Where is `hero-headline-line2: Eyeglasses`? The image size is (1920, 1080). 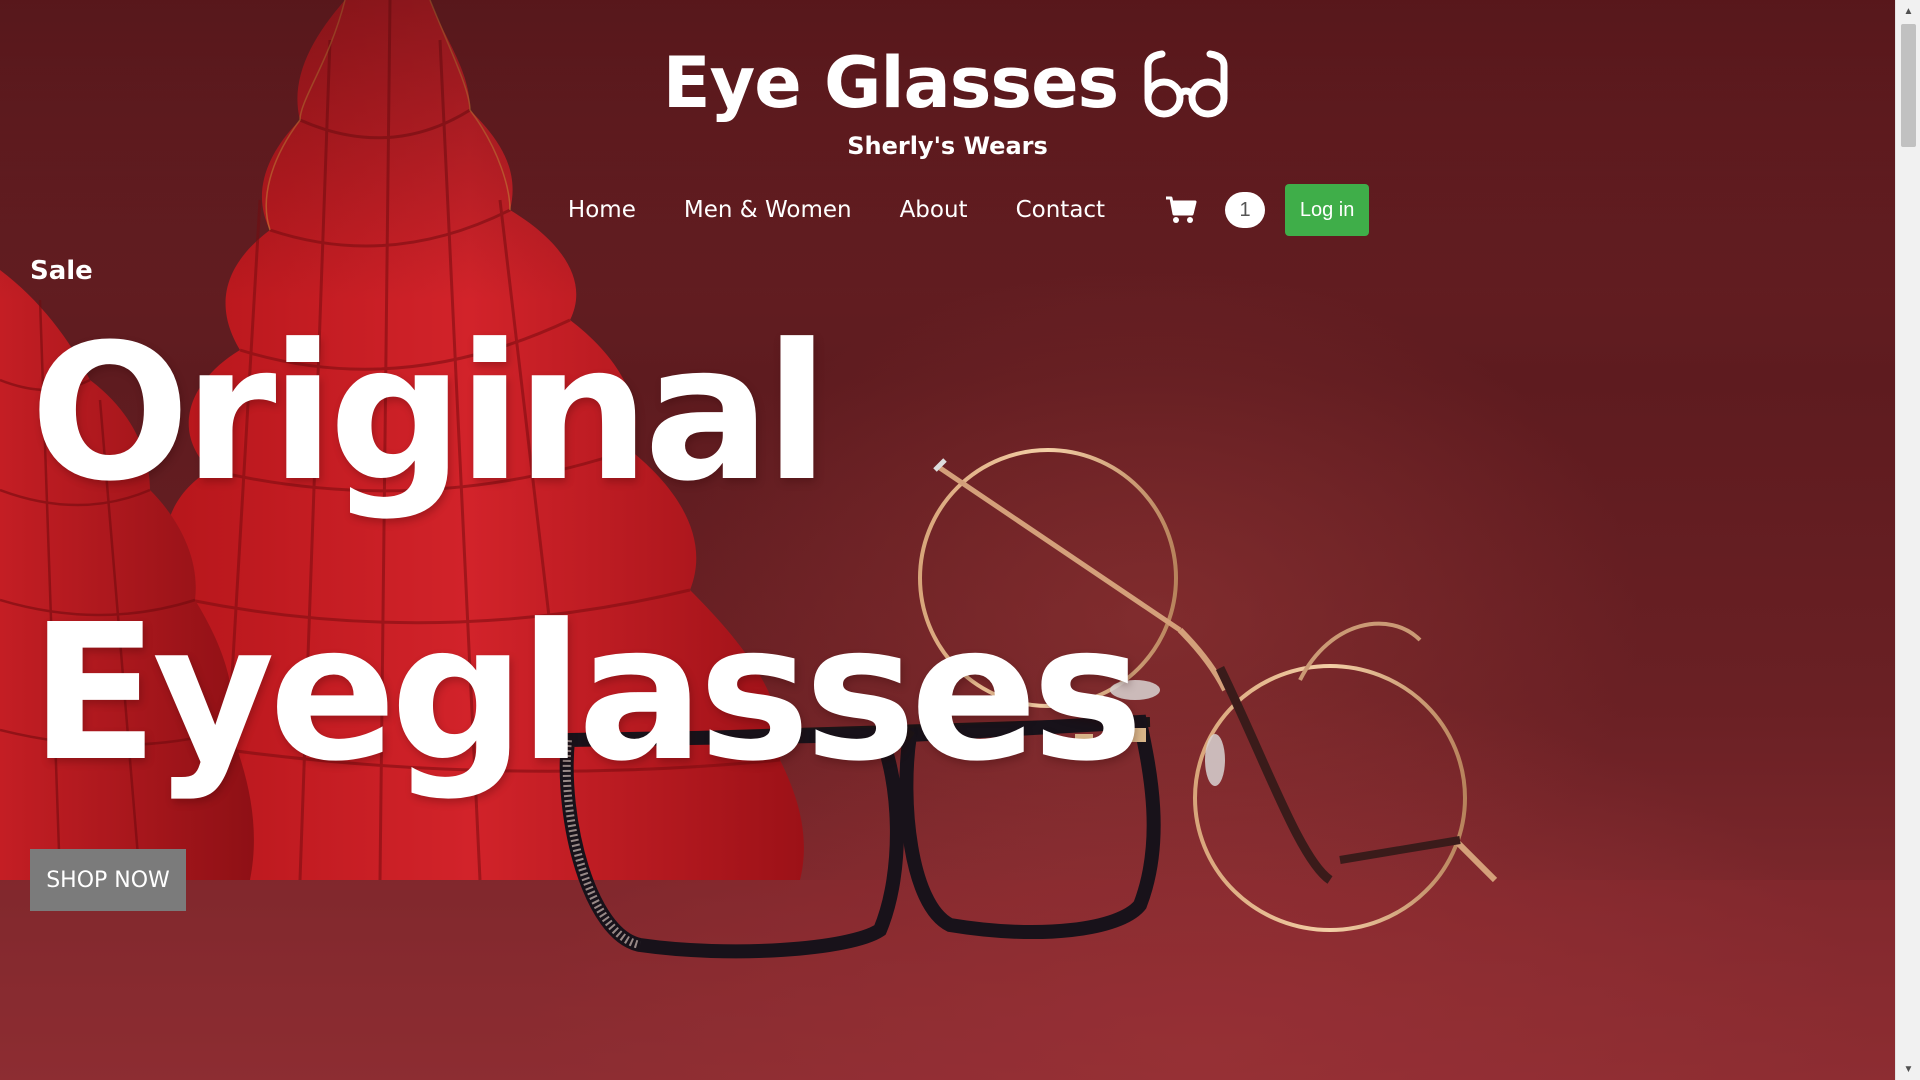
hero-headline-line2: Eyeglasses is located at coordinates (587, 693).